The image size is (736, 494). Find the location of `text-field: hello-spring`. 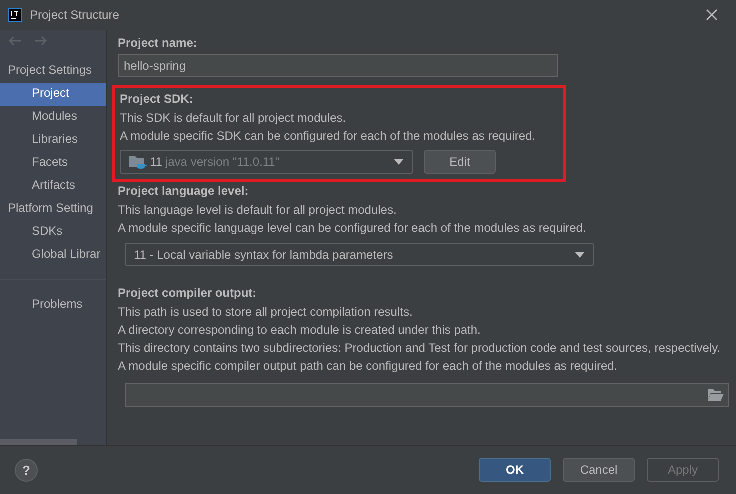

text-field: hello-spring is located at coordinates (338, 65).